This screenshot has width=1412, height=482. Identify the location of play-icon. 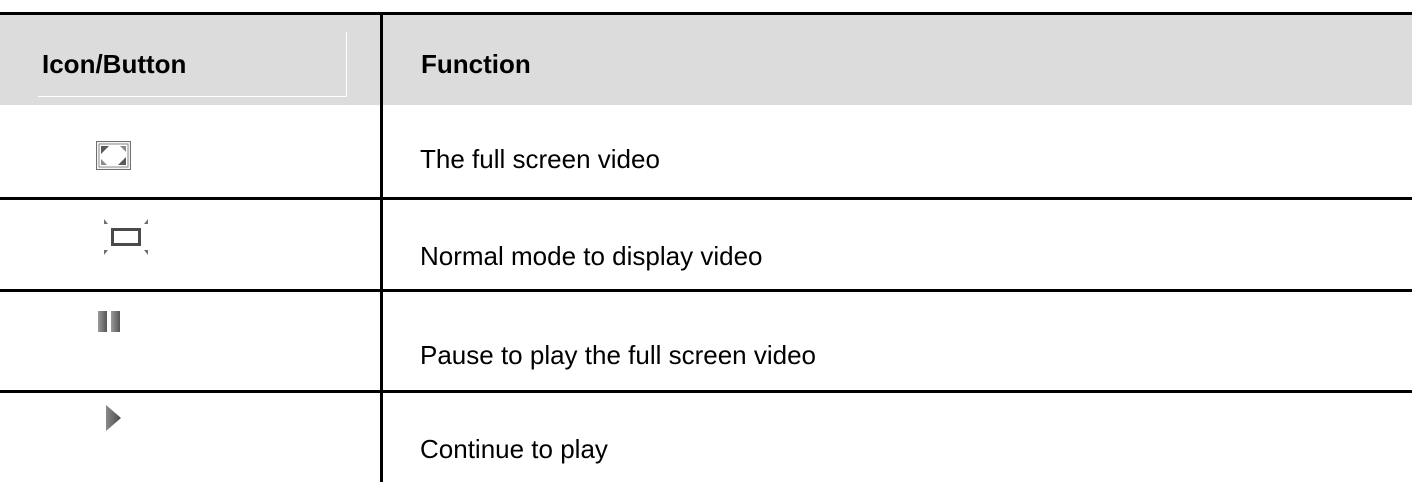
(113, 418).